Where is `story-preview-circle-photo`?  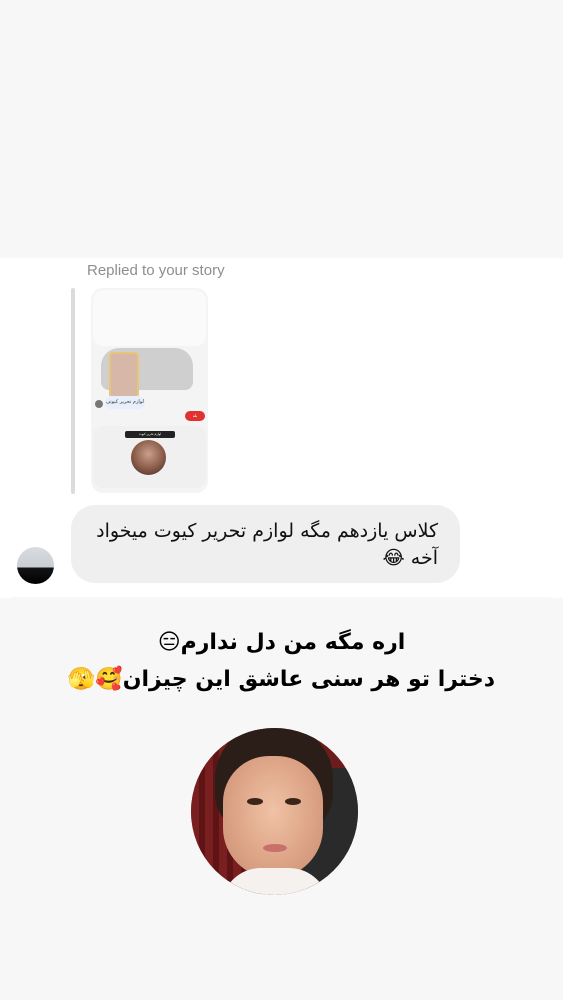 story-preview-circle-photo is located at coordinates (148, 457).